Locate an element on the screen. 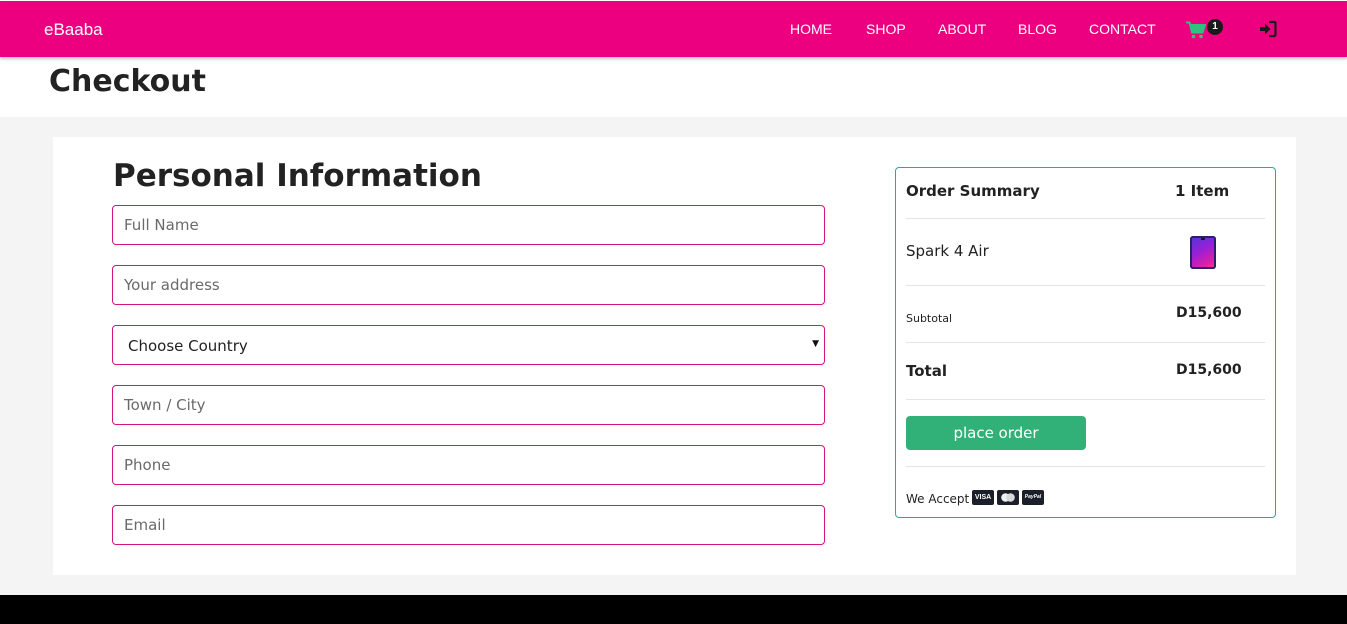 Image resolution: width=1347 pixels, height=624 pixels. shopping-cart-icon is located at coordinates (1196, 30).